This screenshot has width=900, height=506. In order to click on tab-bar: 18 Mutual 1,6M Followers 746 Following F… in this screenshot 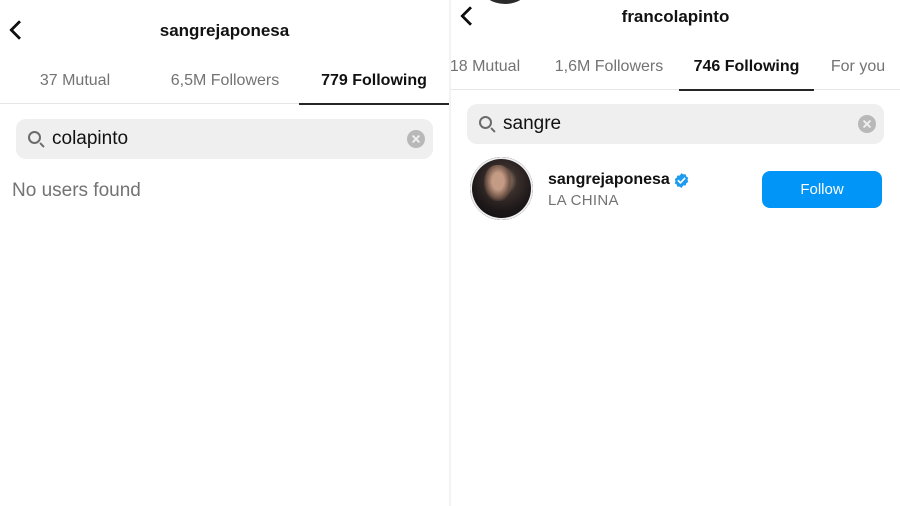, I will do `click(675, 70)`.